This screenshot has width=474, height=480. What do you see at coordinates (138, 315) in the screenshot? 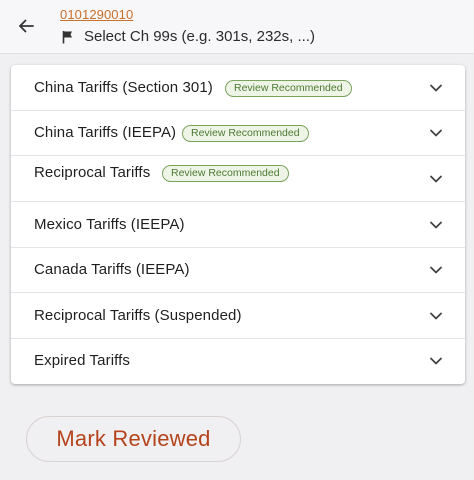
I see `tariff-label: Reciprocal Tariffs (Suspended)` at bounding box center [138, 315].